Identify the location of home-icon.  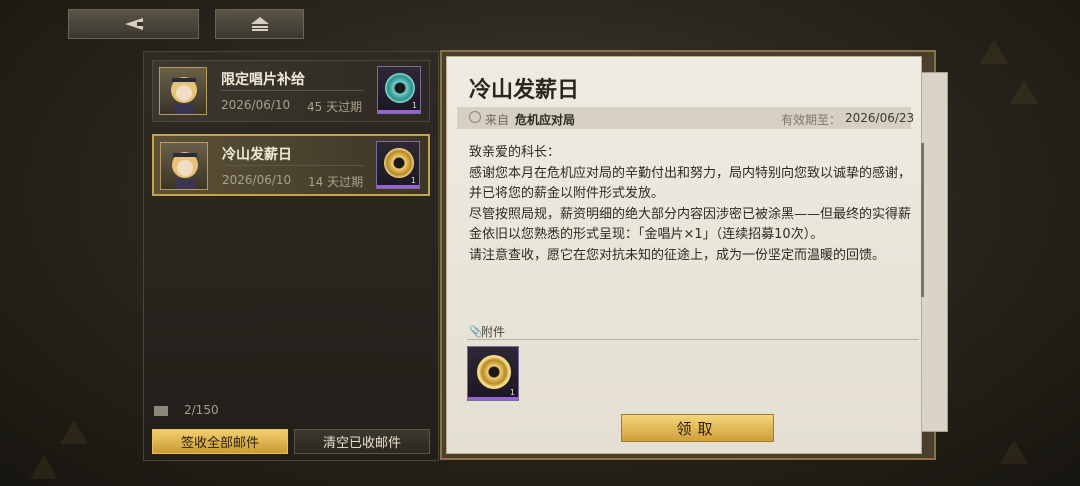
(259, 24).